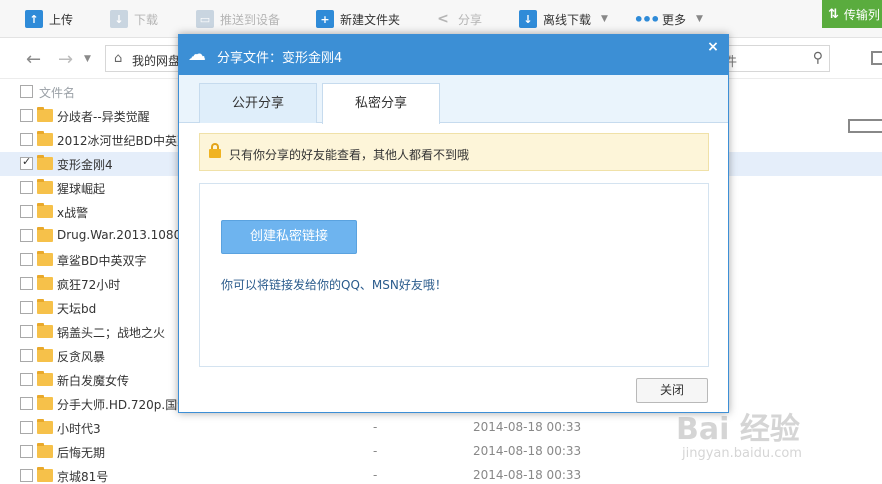 This screenshot has width=882, height=484. I want to click on transfer-list-button: ⇅ 传输列, so click(852, 14).